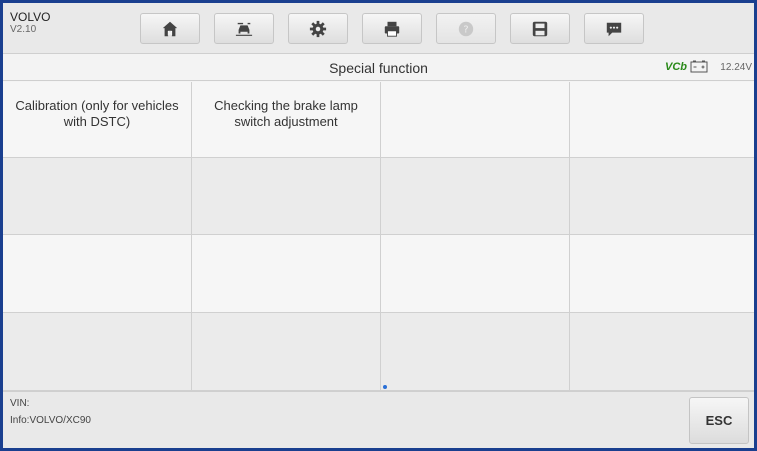 This screenshot has height=451, width=757. I want to click on software-version: V2.10, so click(23, 30).